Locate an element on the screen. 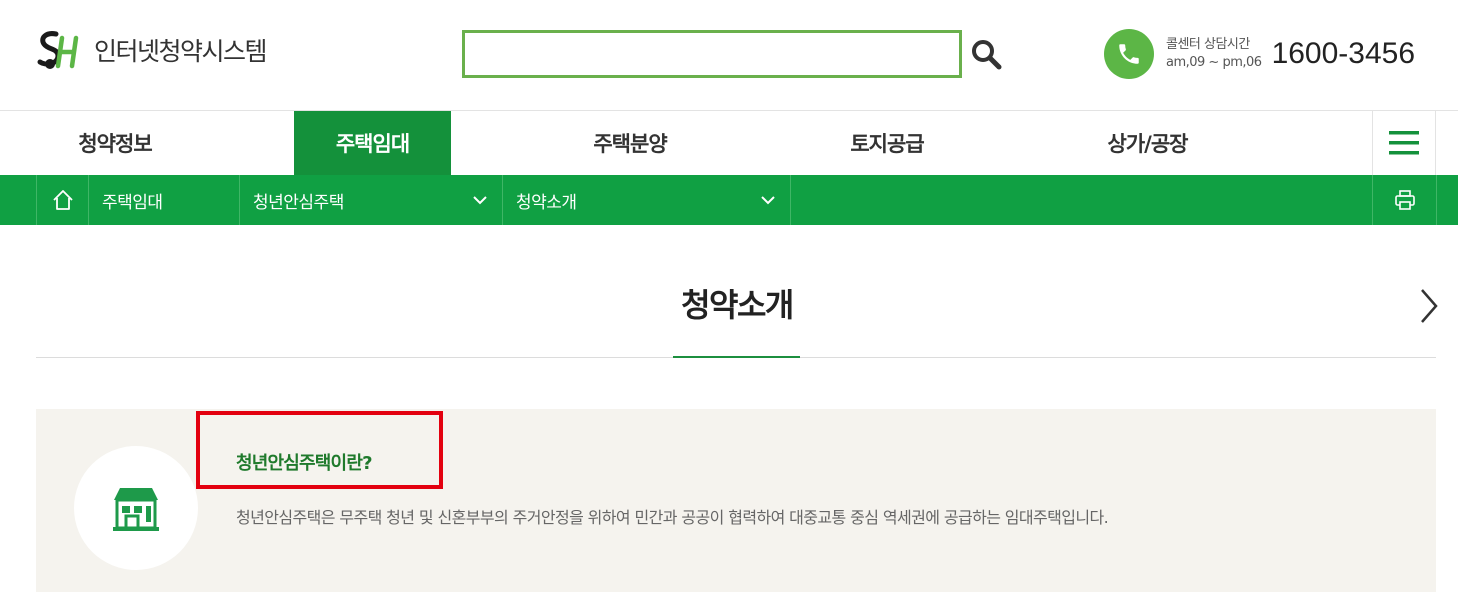 The height and width of the screenshot is (592, 1458). house-icon is located at coordinates (136, 509).